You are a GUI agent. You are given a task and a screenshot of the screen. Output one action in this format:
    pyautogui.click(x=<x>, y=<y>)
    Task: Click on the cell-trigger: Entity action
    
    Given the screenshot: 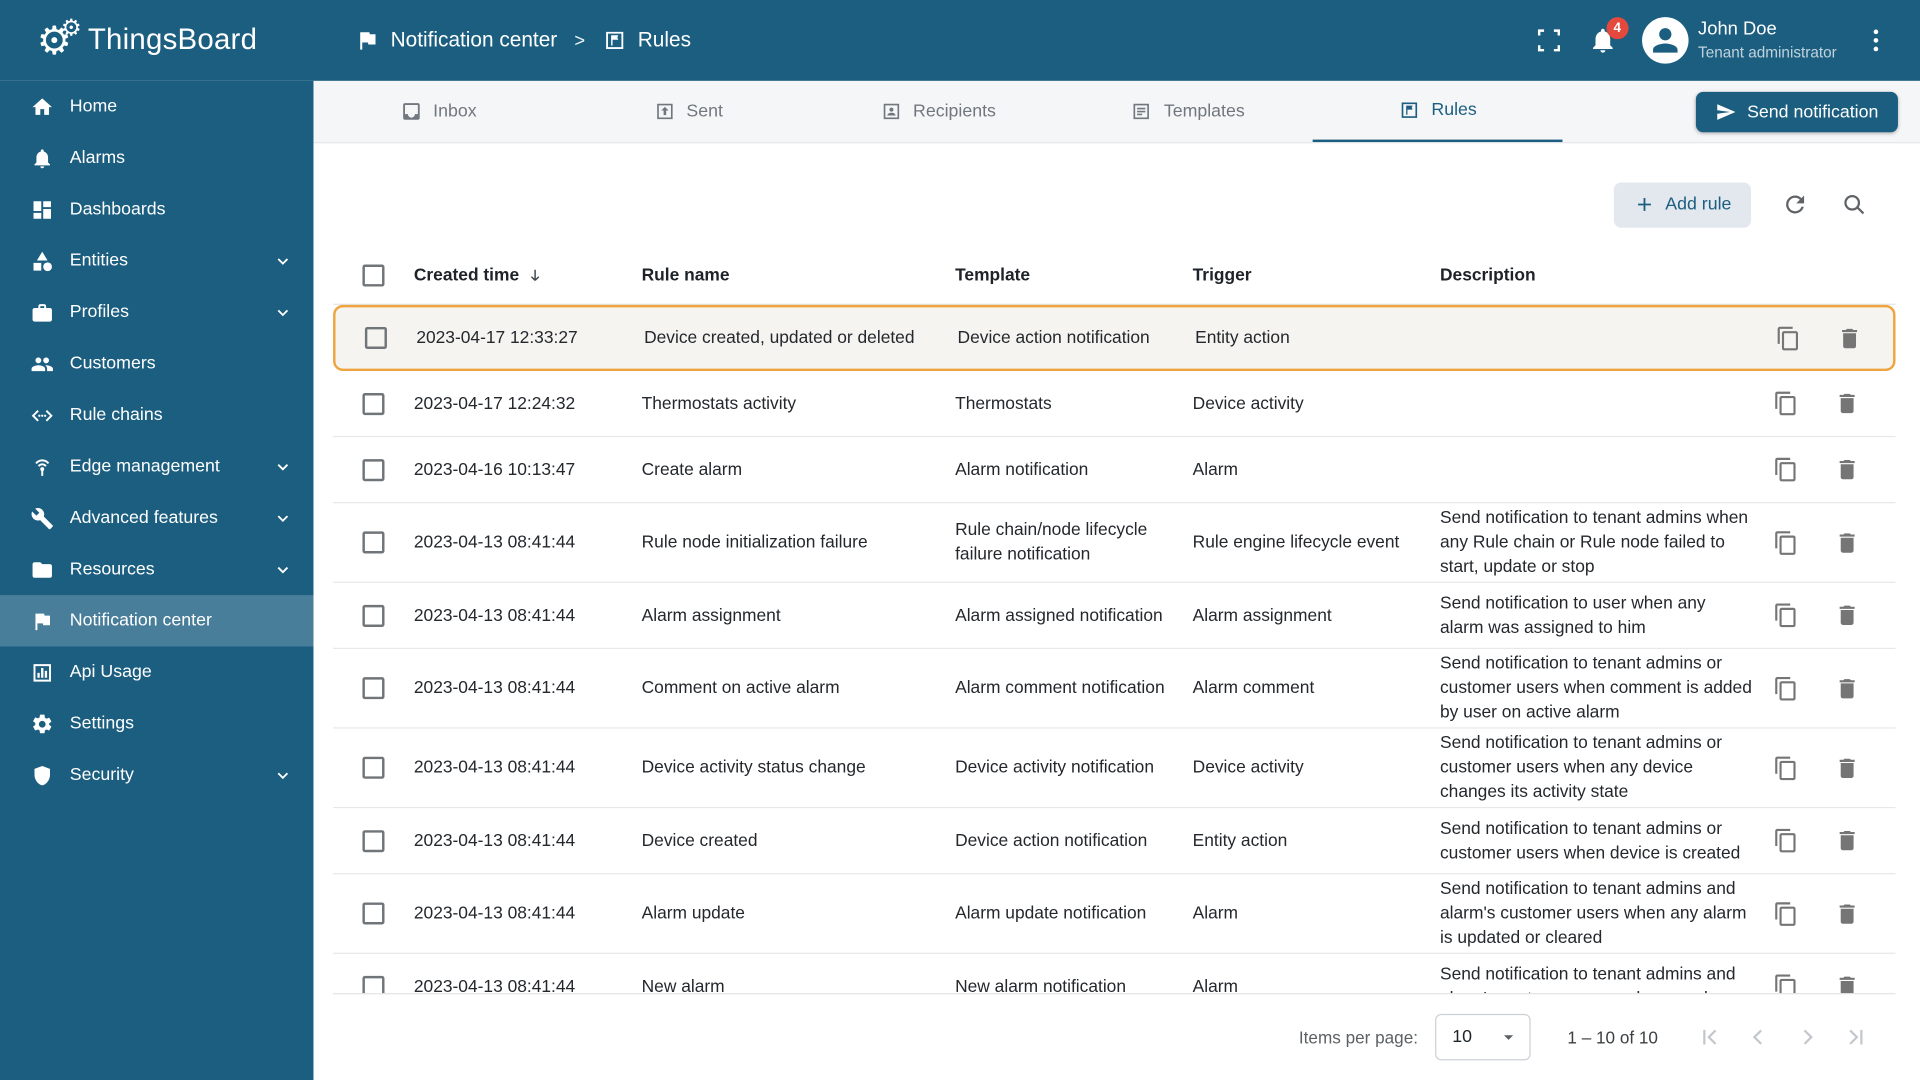 What is the action you would take?
    pyautogui.click(x=1242, y=338)
    